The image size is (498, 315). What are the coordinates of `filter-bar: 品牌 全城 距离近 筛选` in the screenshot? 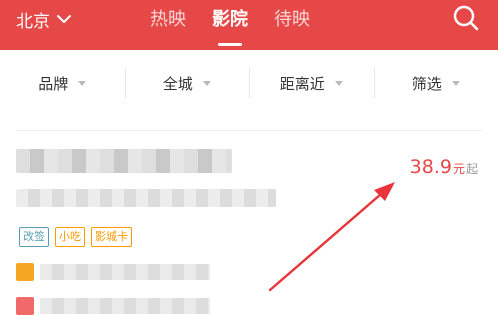 It's located at (249, 83).